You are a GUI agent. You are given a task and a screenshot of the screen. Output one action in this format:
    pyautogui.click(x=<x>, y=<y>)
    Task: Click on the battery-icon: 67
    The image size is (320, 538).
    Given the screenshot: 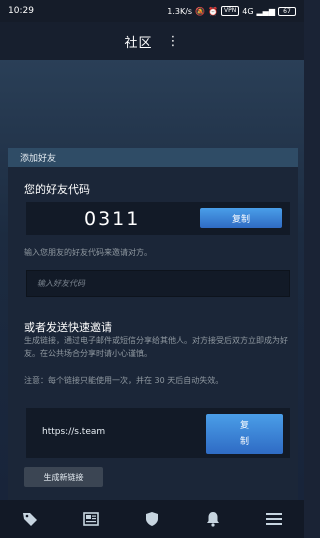 What is the action you would take?
    pyautogui.click(x=287, y=11)
    